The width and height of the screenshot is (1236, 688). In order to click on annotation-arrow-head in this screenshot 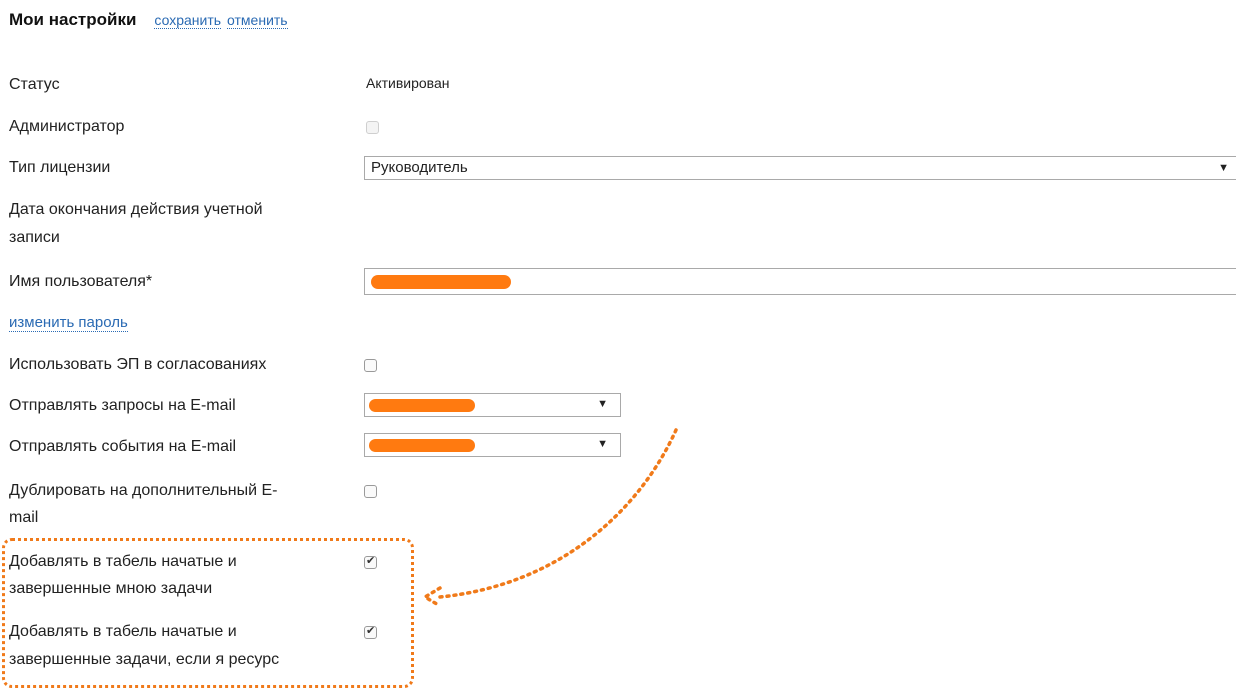, I will do `click(431, 597)`.